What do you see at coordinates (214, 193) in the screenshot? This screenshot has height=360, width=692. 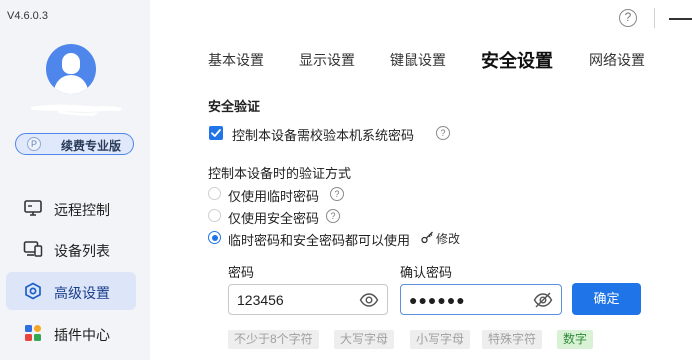 I see `radio-temporary-password-only` at bounding box center [214, 193].